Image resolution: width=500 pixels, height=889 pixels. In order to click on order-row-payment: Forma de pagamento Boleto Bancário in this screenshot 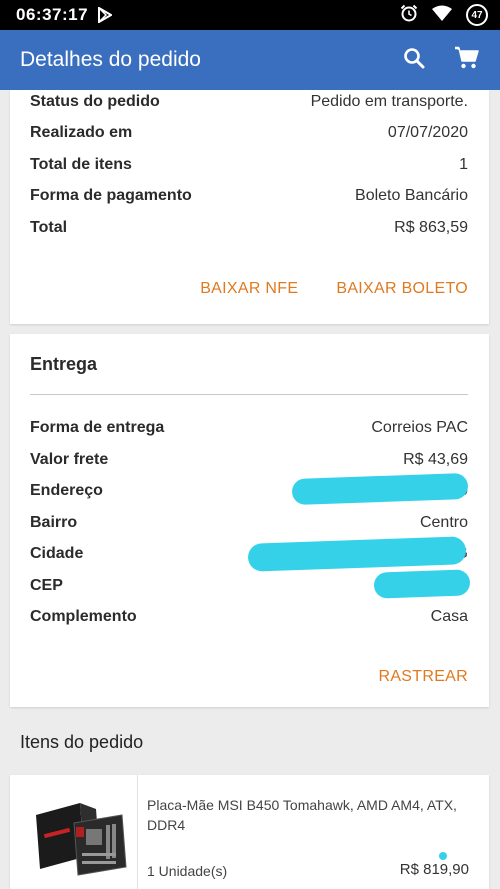, I will do `click(249, 196)`.